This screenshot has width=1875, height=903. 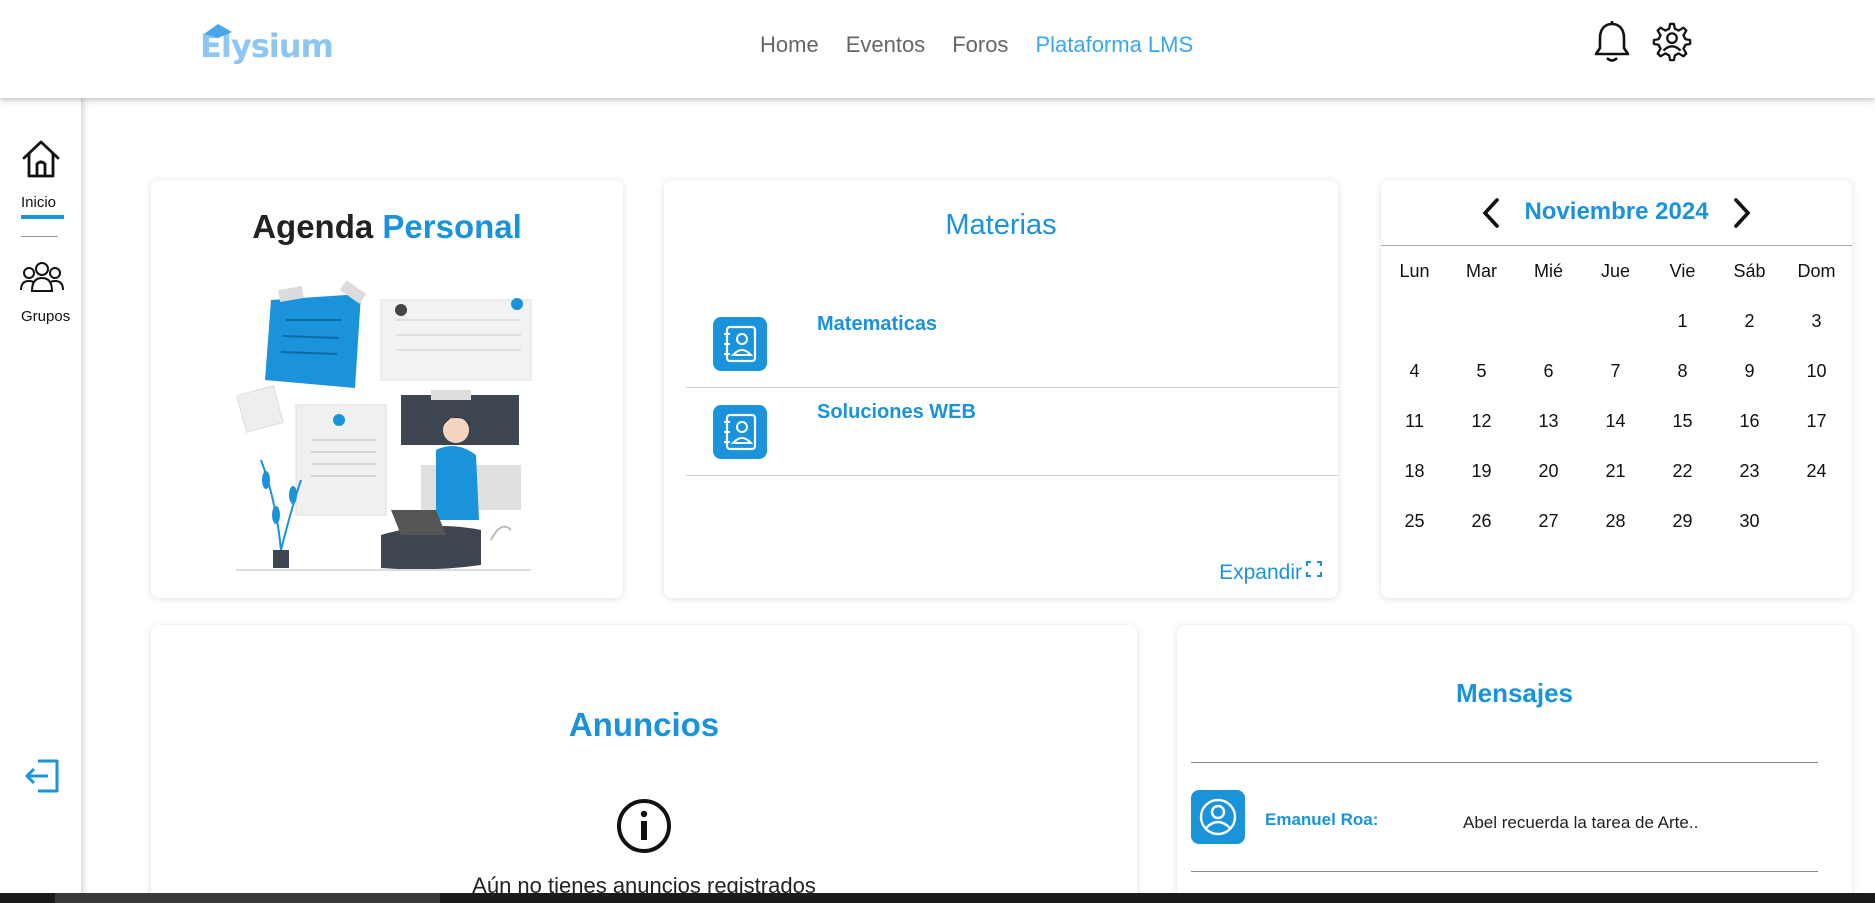 I want to click on home-icon, so click(x=41, y=159).